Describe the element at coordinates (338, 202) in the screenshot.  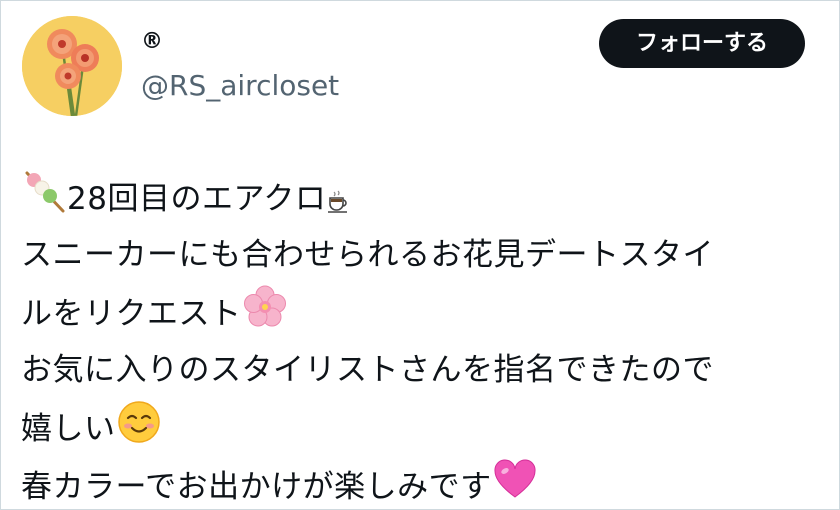
I see `coffee-icon` at that location.